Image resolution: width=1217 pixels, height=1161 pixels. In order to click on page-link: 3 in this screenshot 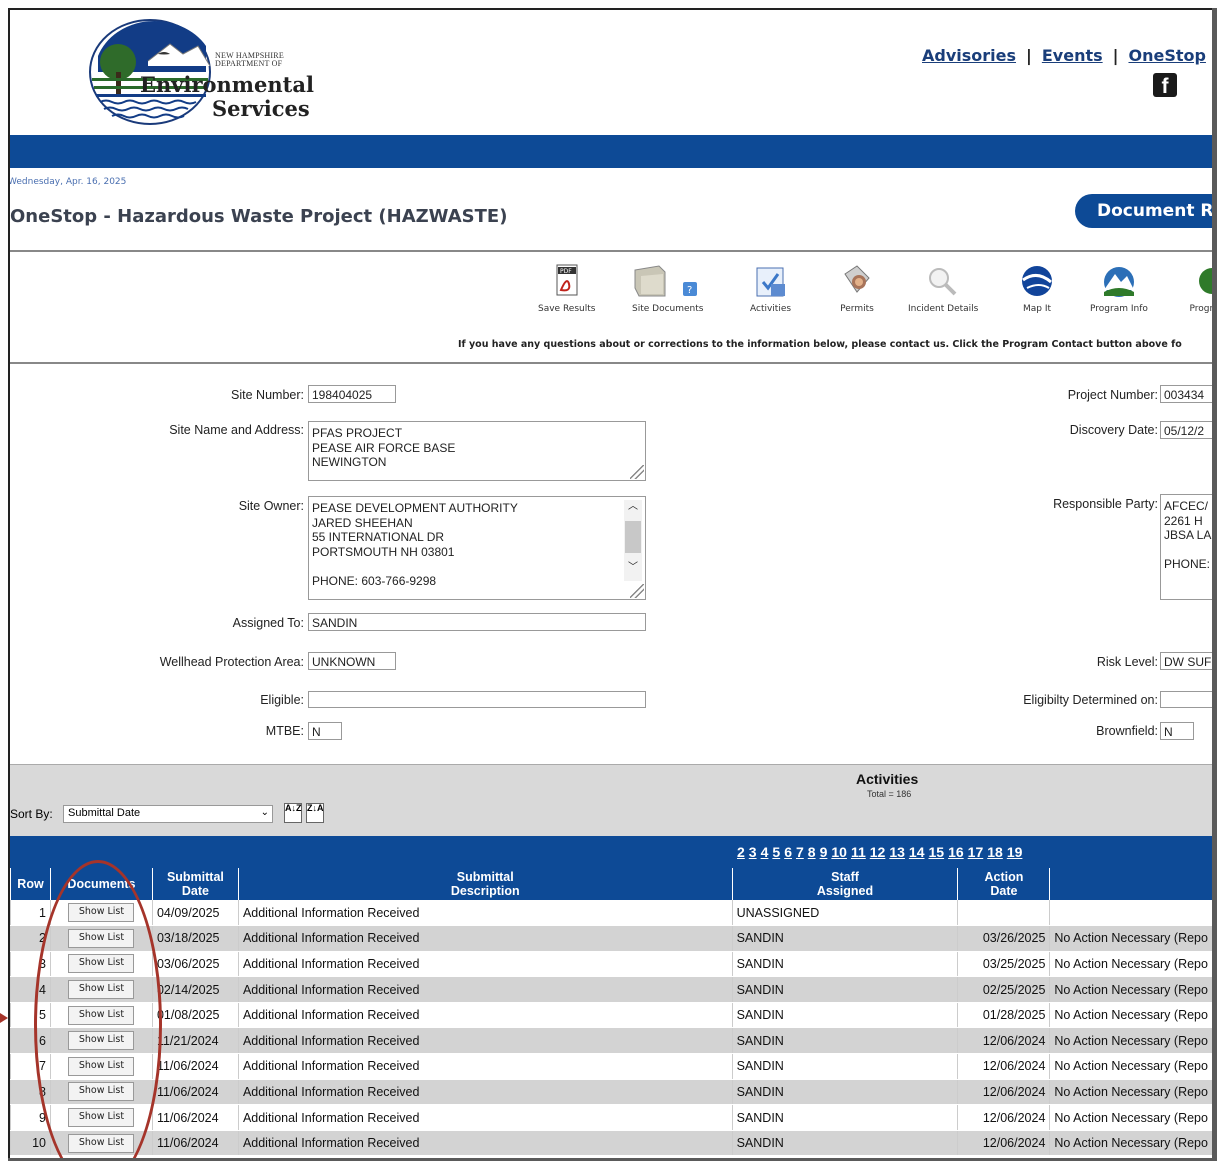, I will do `click(753, 852)`.